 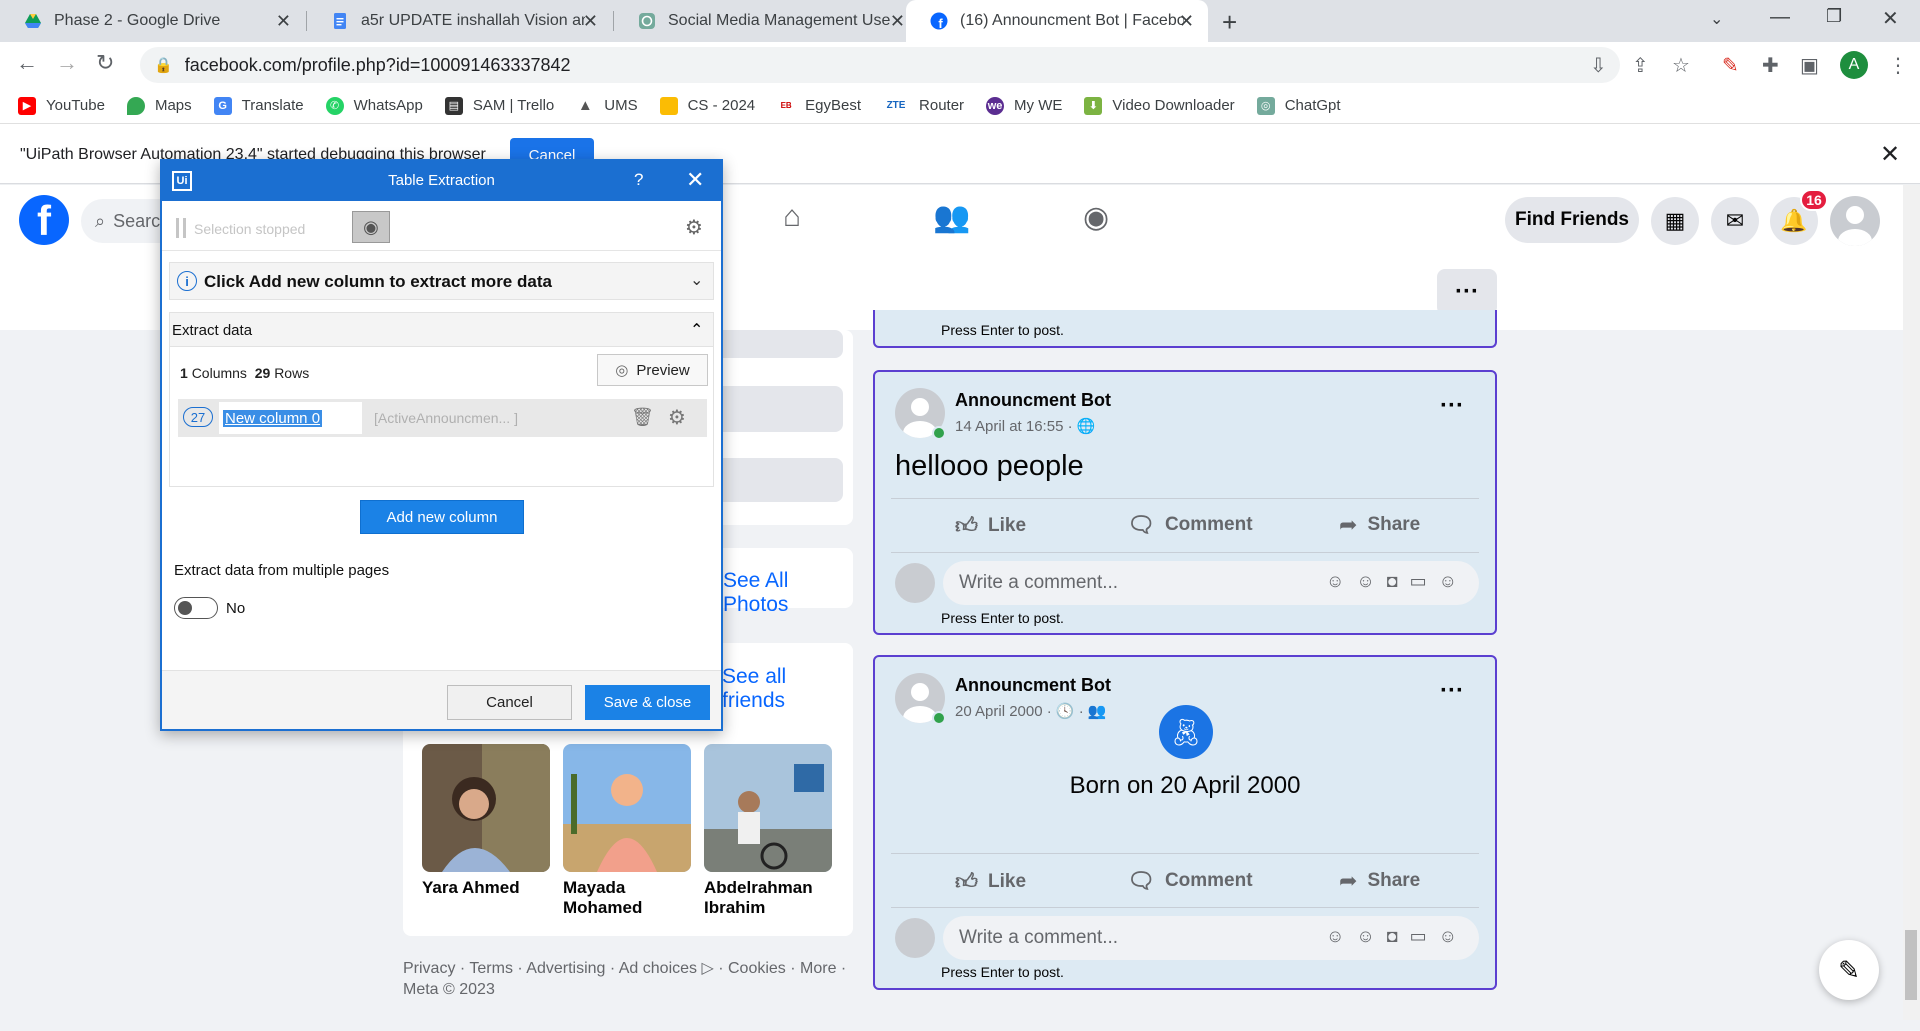 I want to click on account-avatar, so click(x=1855, y=221).